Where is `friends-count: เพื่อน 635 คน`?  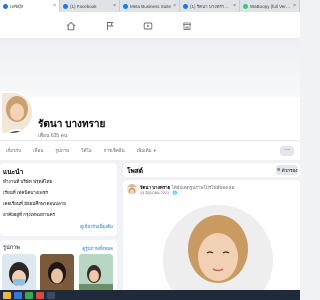
friends-count: เพื่อน 635 คน is located at coordinates (52, 136).